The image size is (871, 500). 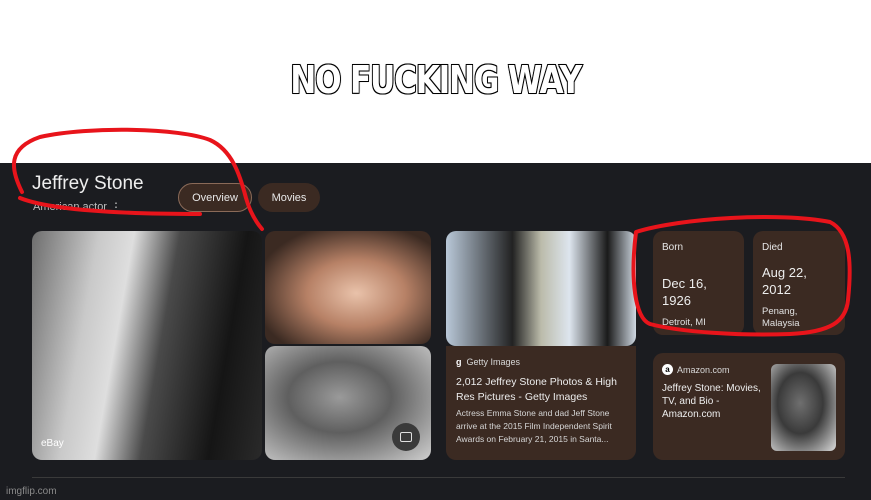 I want to click on red-scribble-name, so click(x=138, y=179).